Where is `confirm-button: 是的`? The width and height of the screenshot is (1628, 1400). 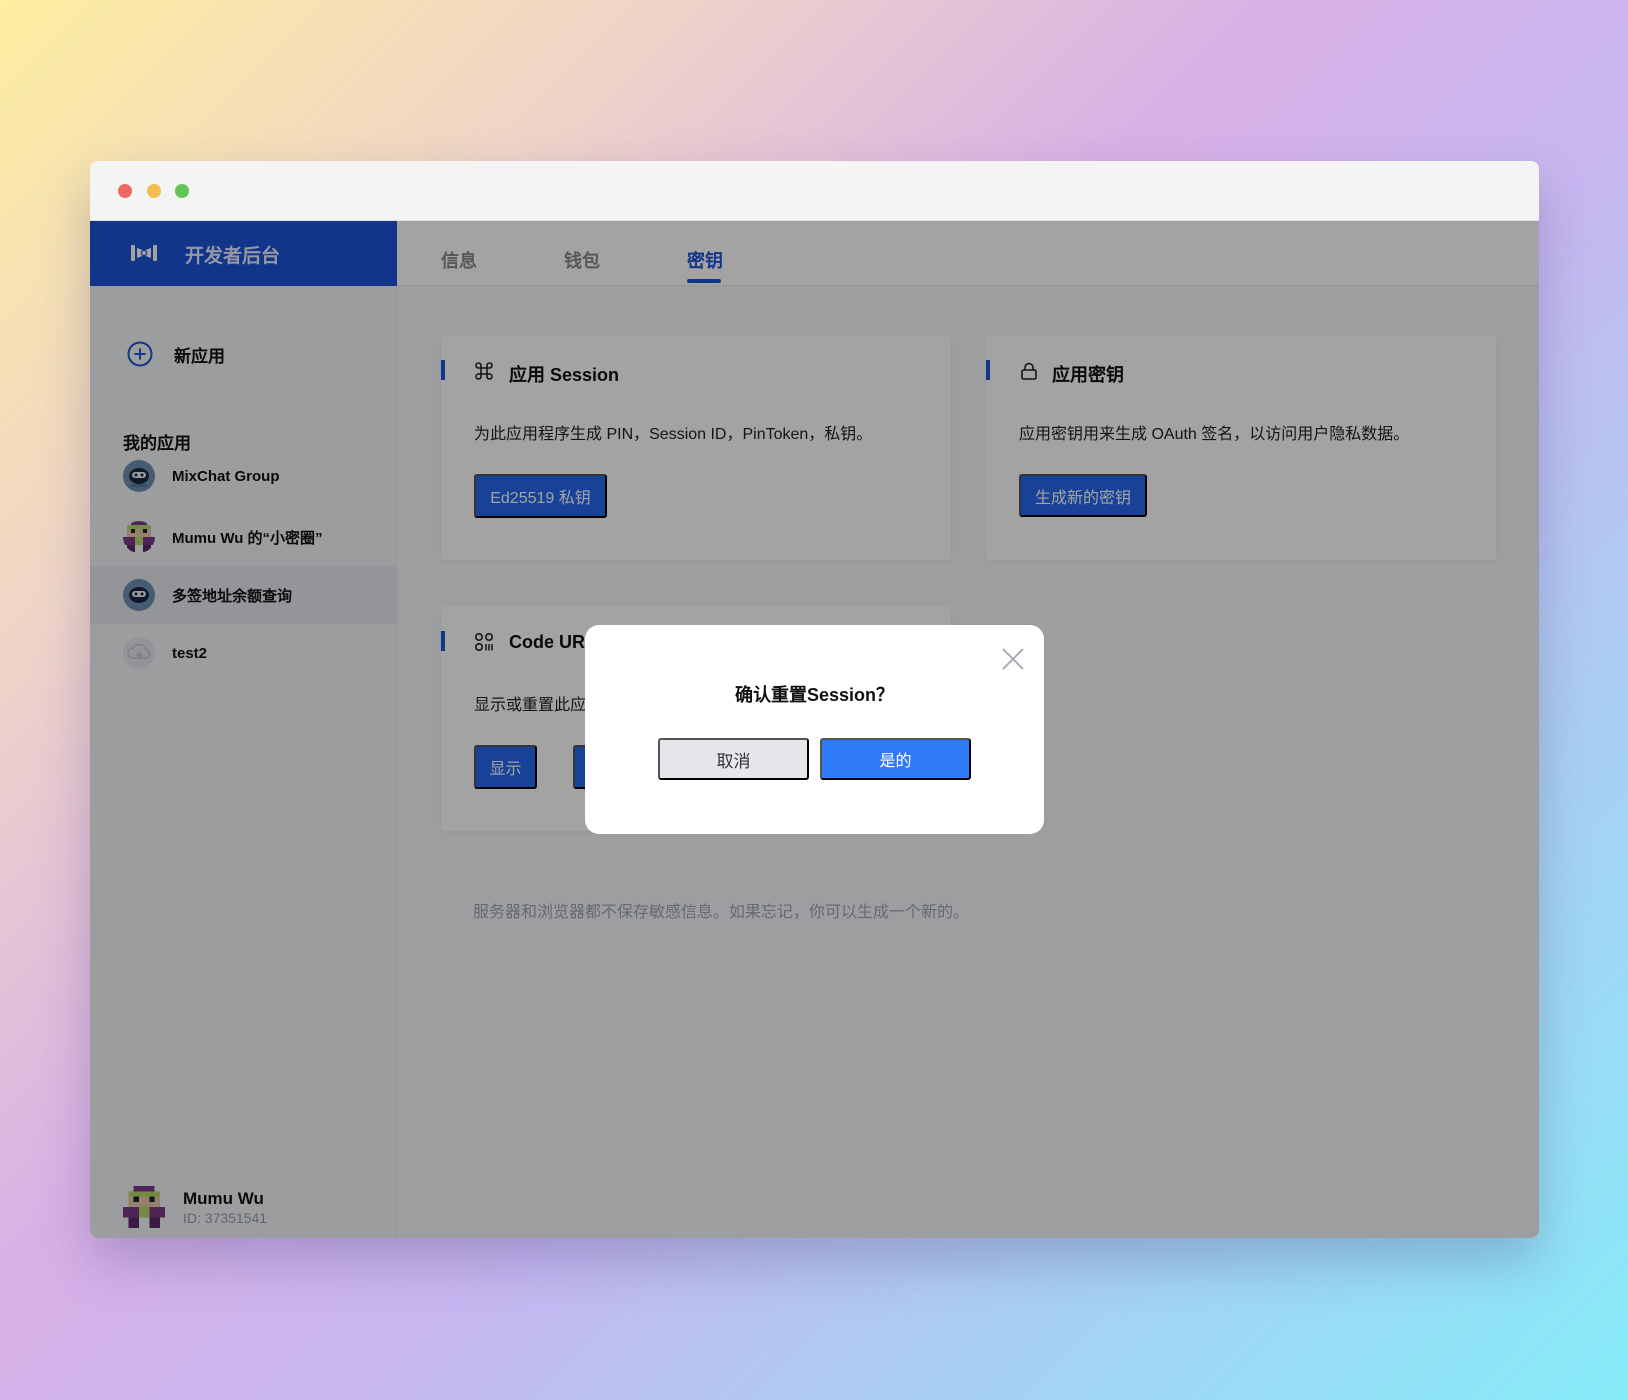 confirm-button: 是的 is located at coordinates (895, 759).